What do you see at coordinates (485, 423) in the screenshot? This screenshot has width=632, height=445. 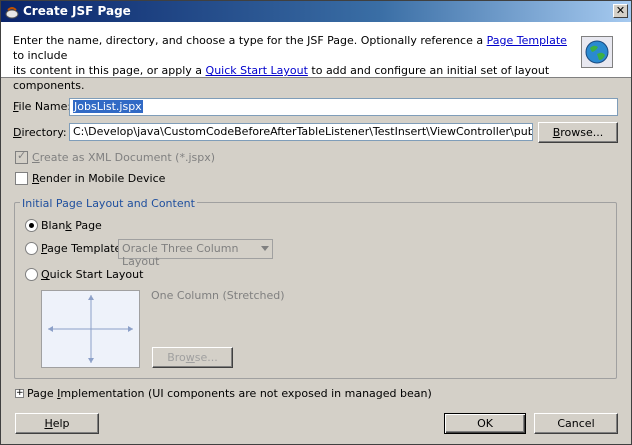 I see `ok-button: OK` at bounding box center [485, 423].